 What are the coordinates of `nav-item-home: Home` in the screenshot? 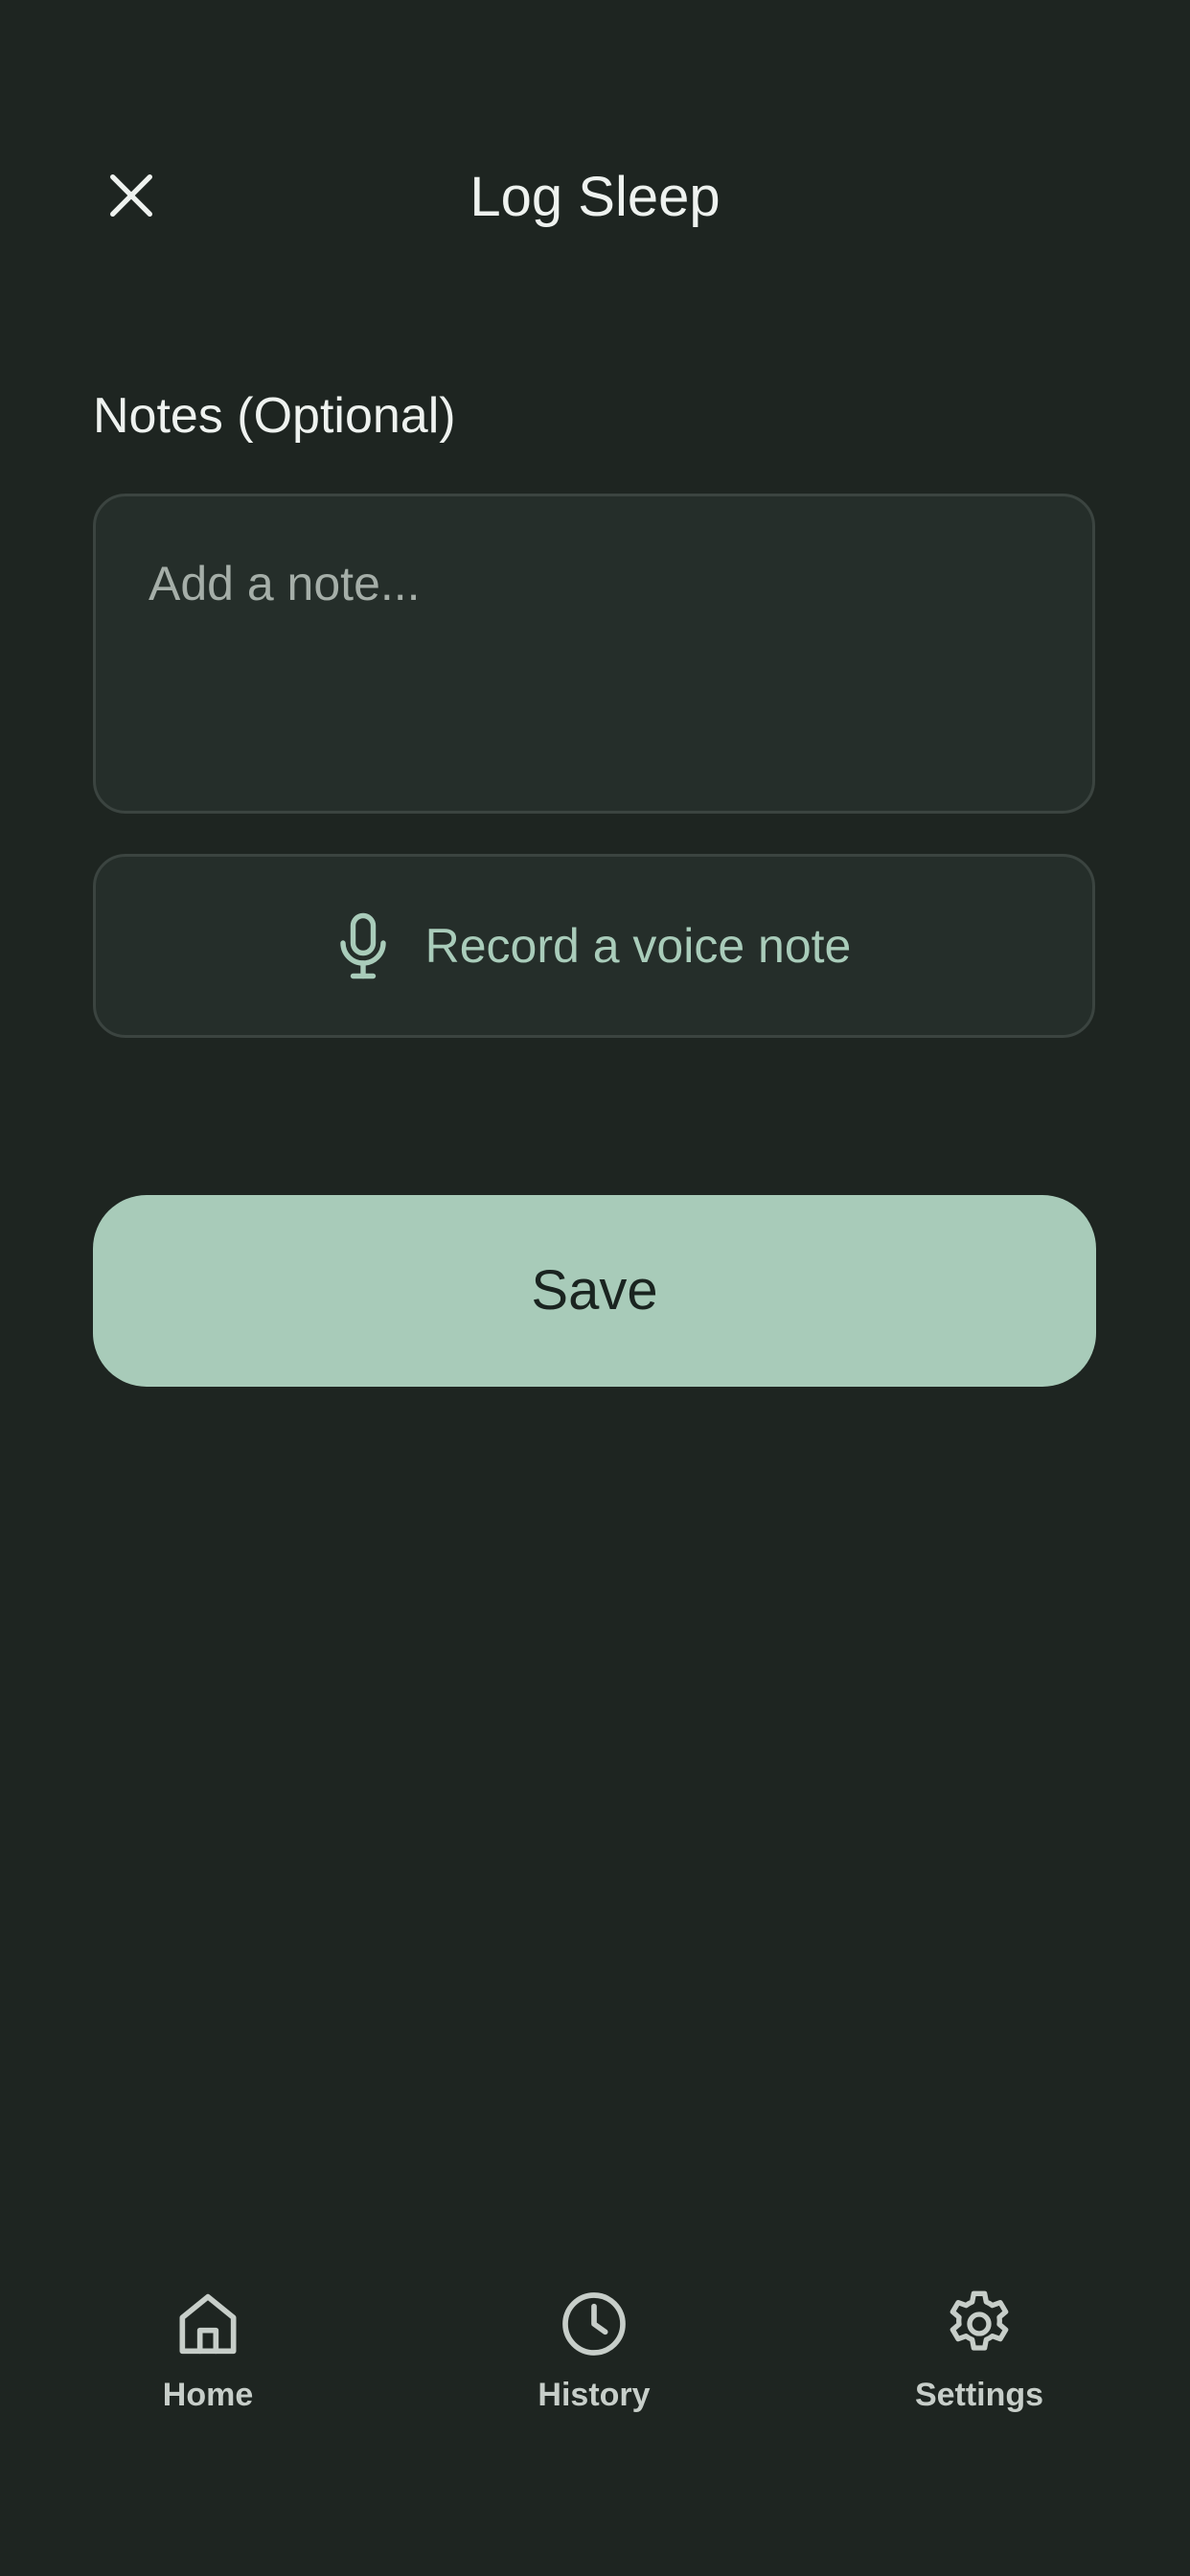 It's located at (208, 2363).